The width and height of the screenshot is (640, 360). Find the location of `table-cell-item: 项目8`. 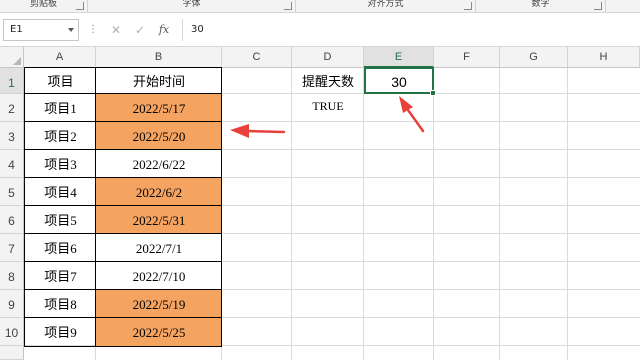

table-cell-item: 项目8 is located at coordinates (60, 304).